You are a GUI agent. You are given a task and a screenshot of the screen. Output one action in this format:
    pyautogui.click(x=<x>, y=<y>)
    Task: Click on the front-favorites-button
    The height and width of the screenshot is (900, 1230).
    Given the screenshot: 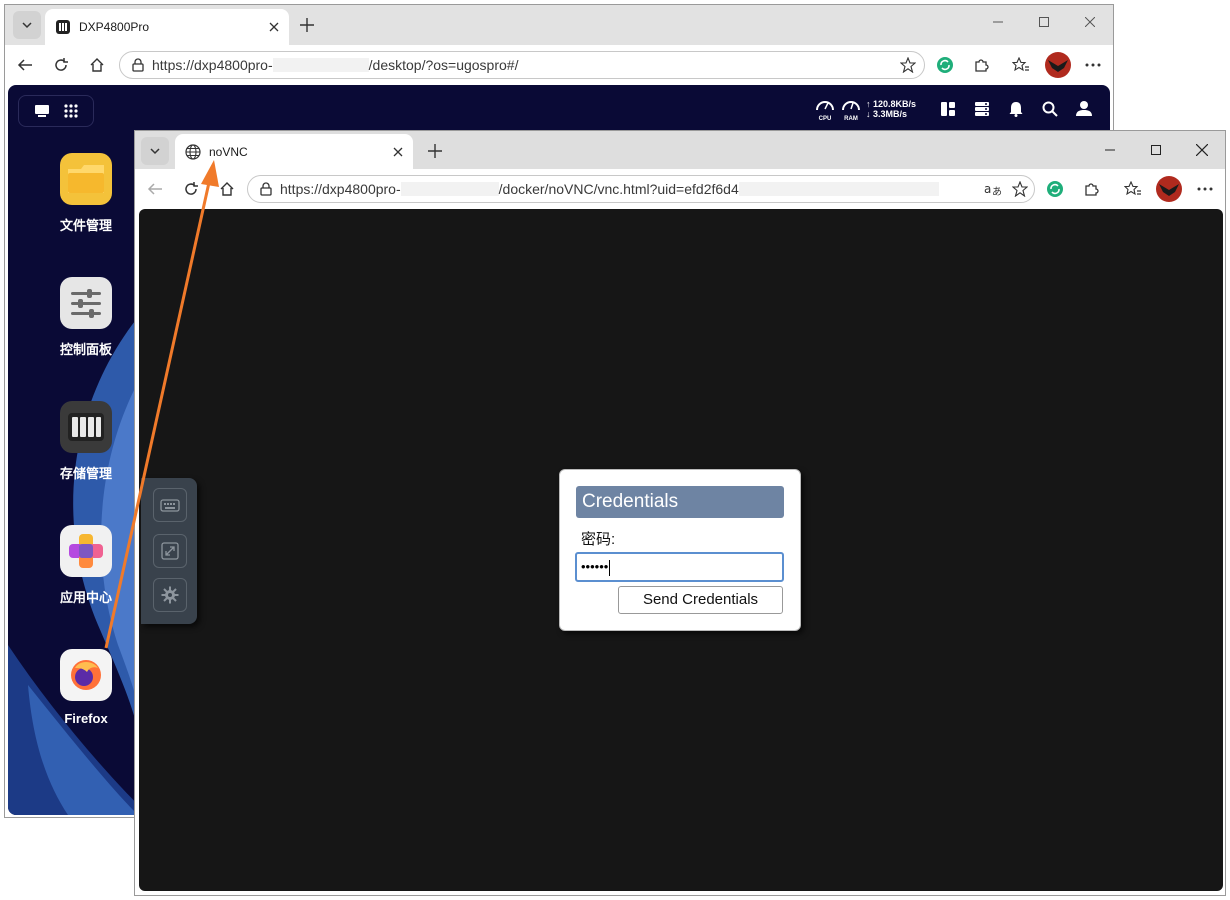 What is the action you would take?
    pyautogui.click(x=1133, y=189)
    